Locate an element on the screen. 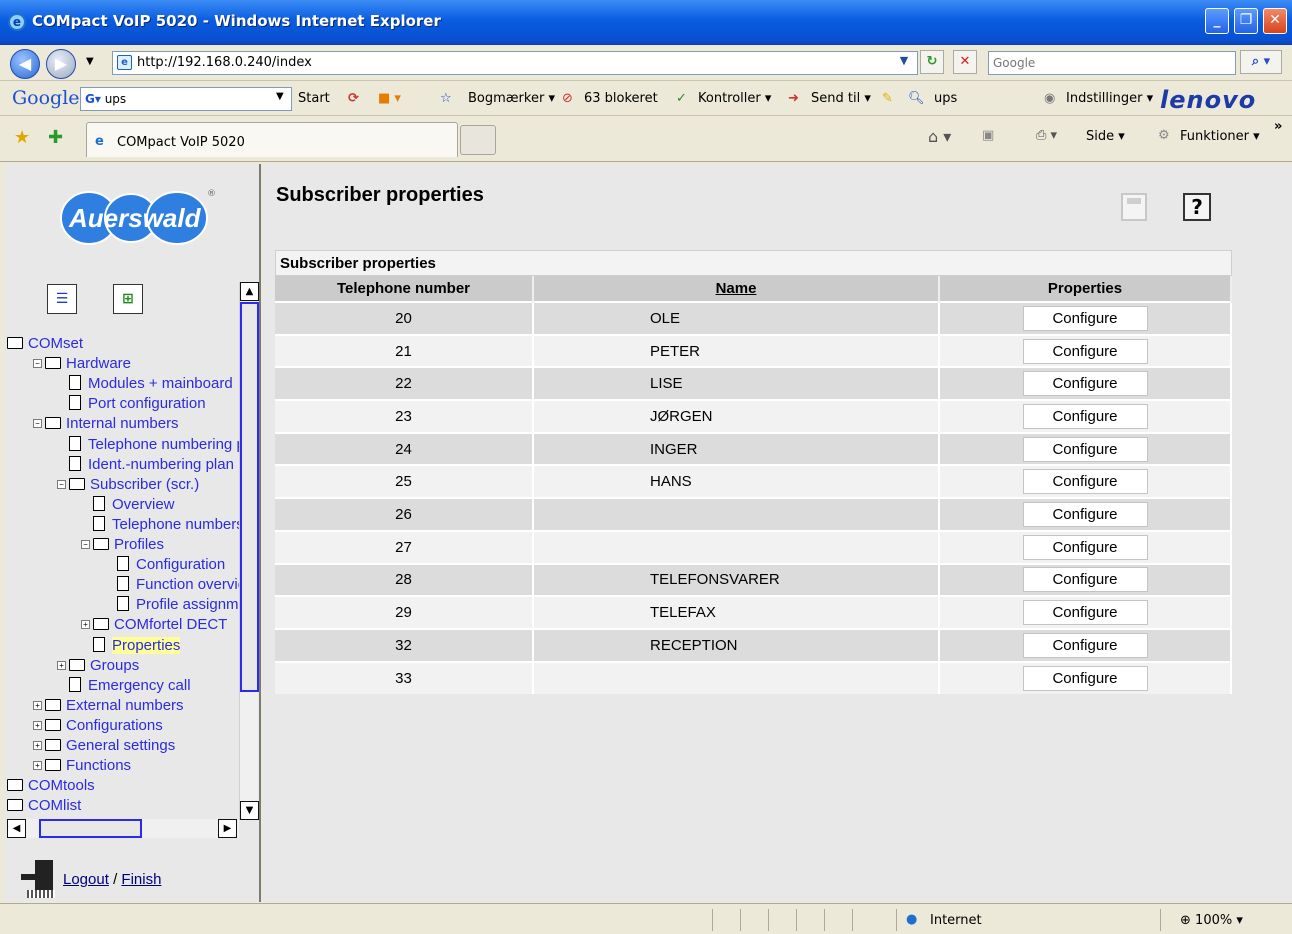 Image resolution: width=1292 pixels, height=934 pixels. tree-item: + General settings is located at coordinates (104, 746).